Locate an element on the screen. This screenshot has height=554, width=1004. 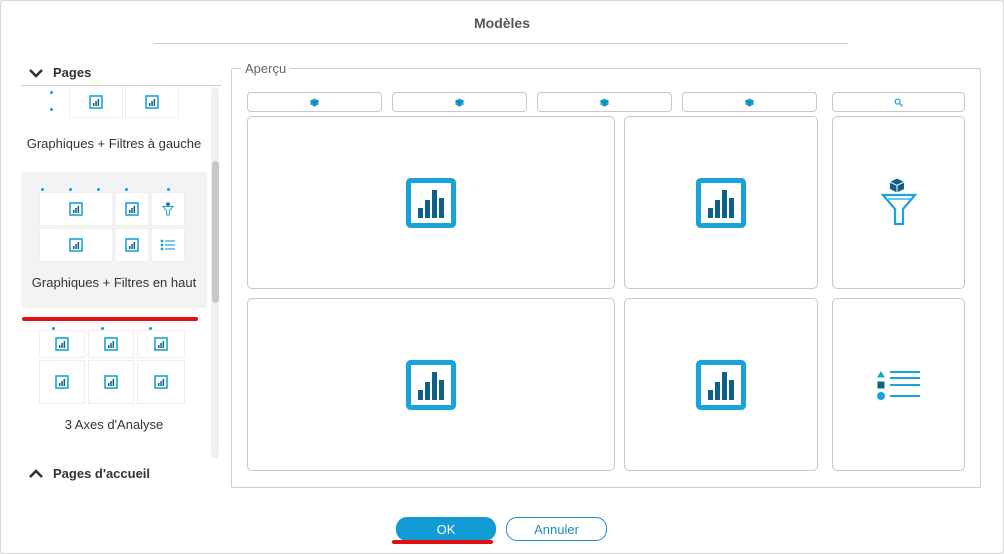
template-label: Graphiques + Filtres à gauche is located at coordinates (114, 143).